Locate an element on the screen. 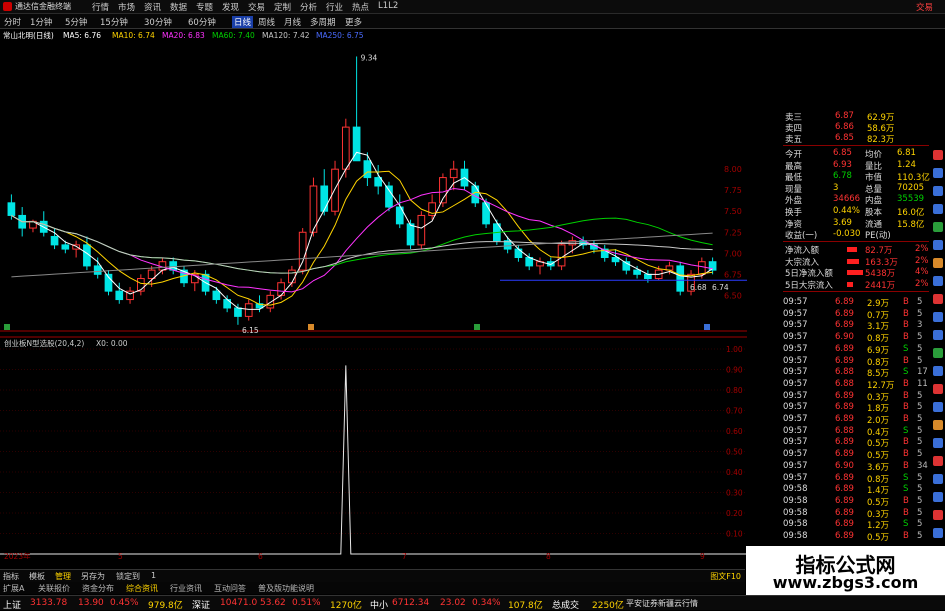 The width and height of the screenshot is (945, 611). zx-label: 中小 is located at coordinates (379, 604).